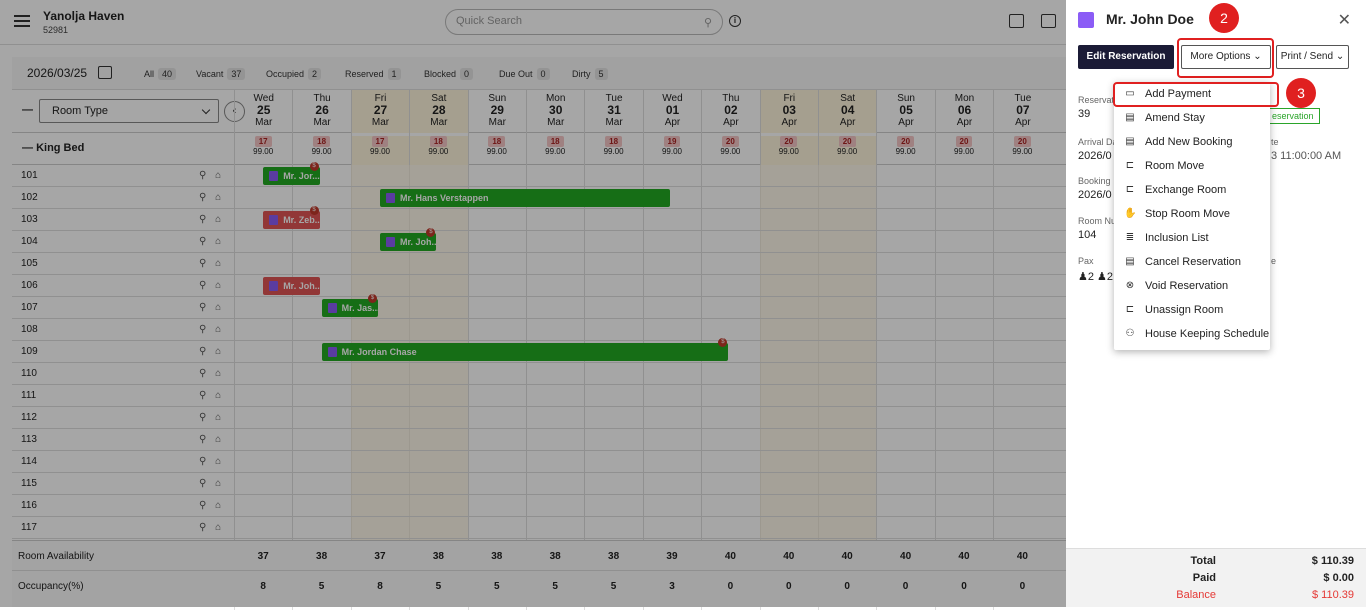 The height and width of the screenshot is (610, 1366). I want to click on calendar-edit-icon: ▤, so click(1130, 117).